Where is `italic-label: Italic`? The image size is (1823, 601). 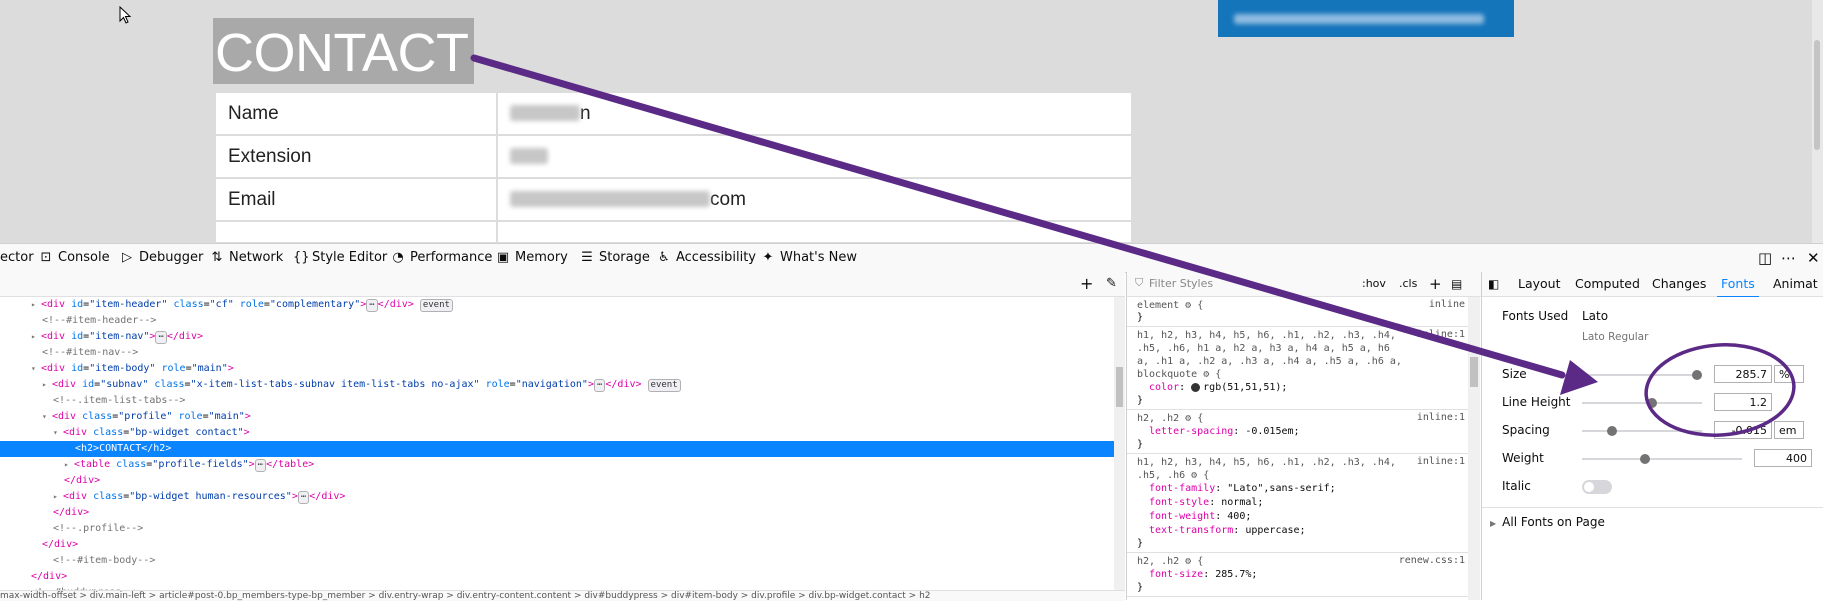 italic-label: Italic is located at coordinates (1516, 486).